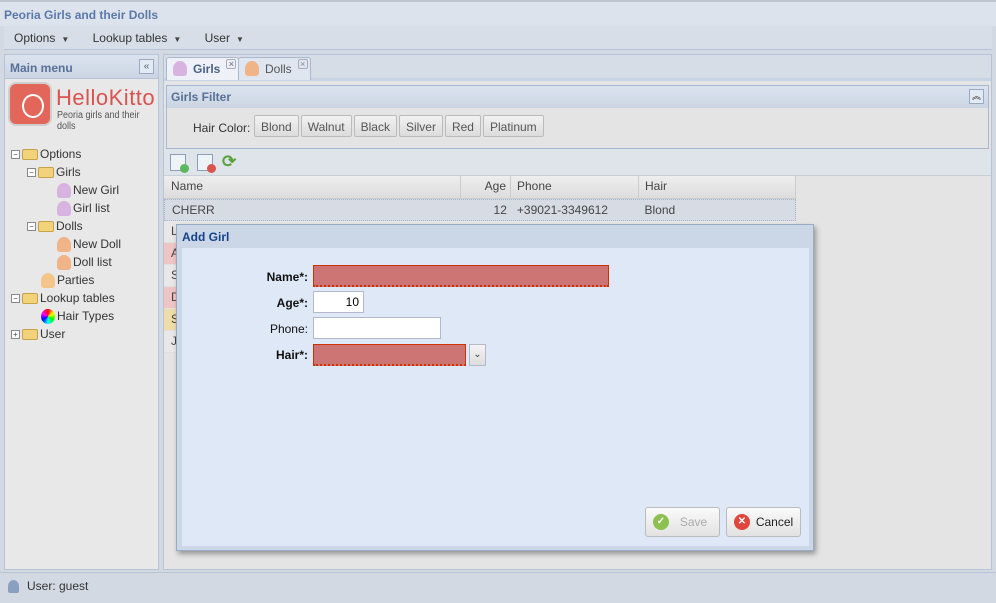 The width and height of the screenshot is (996, 603). Describe the element at coordinates (106, 97) in the screenshot. I see `logo-name: HelloKitto` at that location.